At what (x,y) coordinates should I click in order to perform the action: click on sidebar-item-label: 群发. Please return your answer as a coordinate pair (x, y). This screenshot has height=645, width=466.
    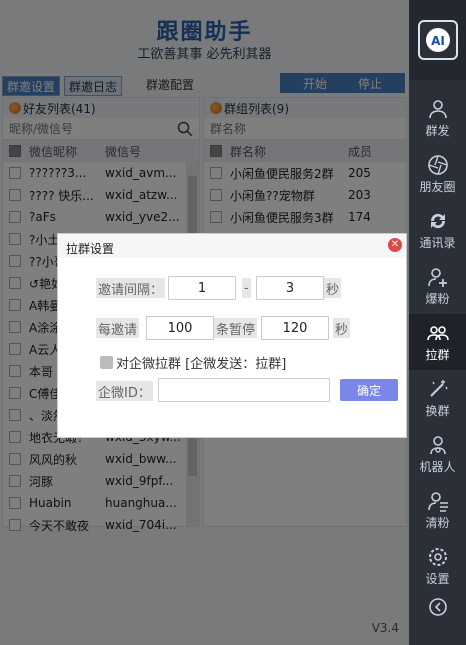
    Looking at the image, I should click on (437, 130).